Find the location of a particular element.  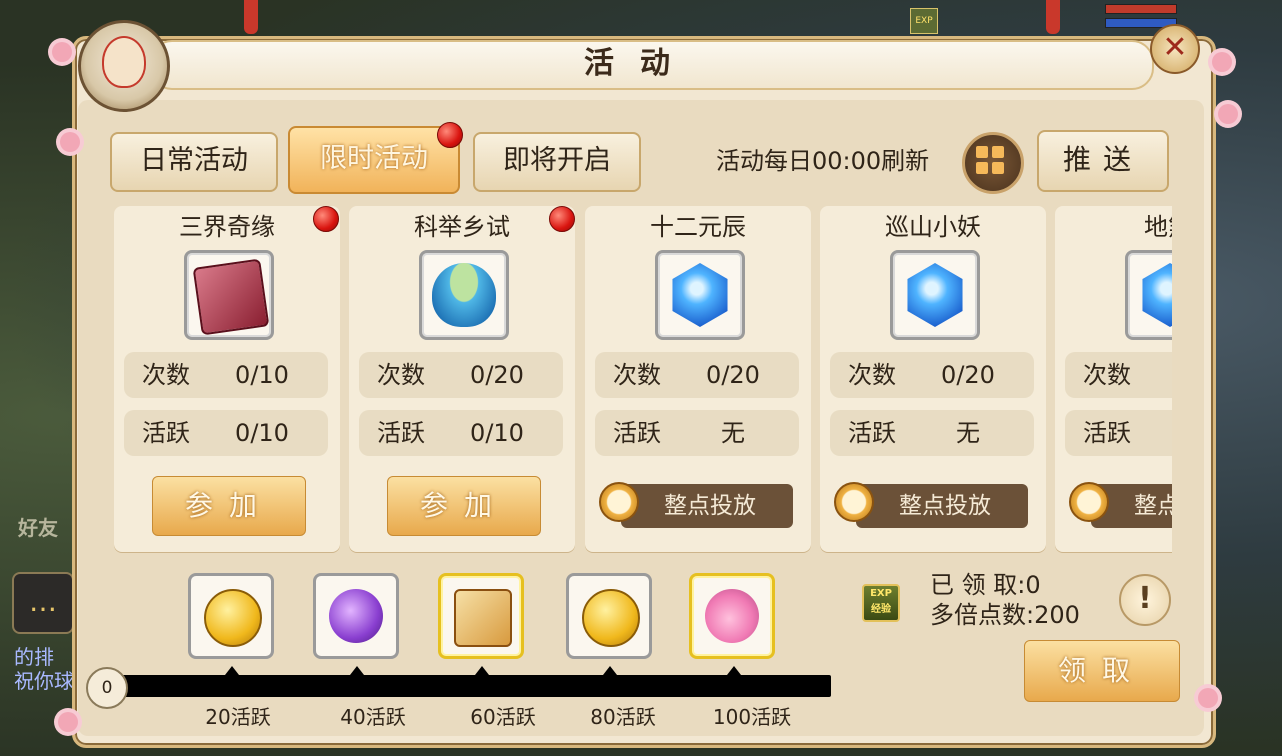

soup-bowl-icon is located at coordinates (464, 295).